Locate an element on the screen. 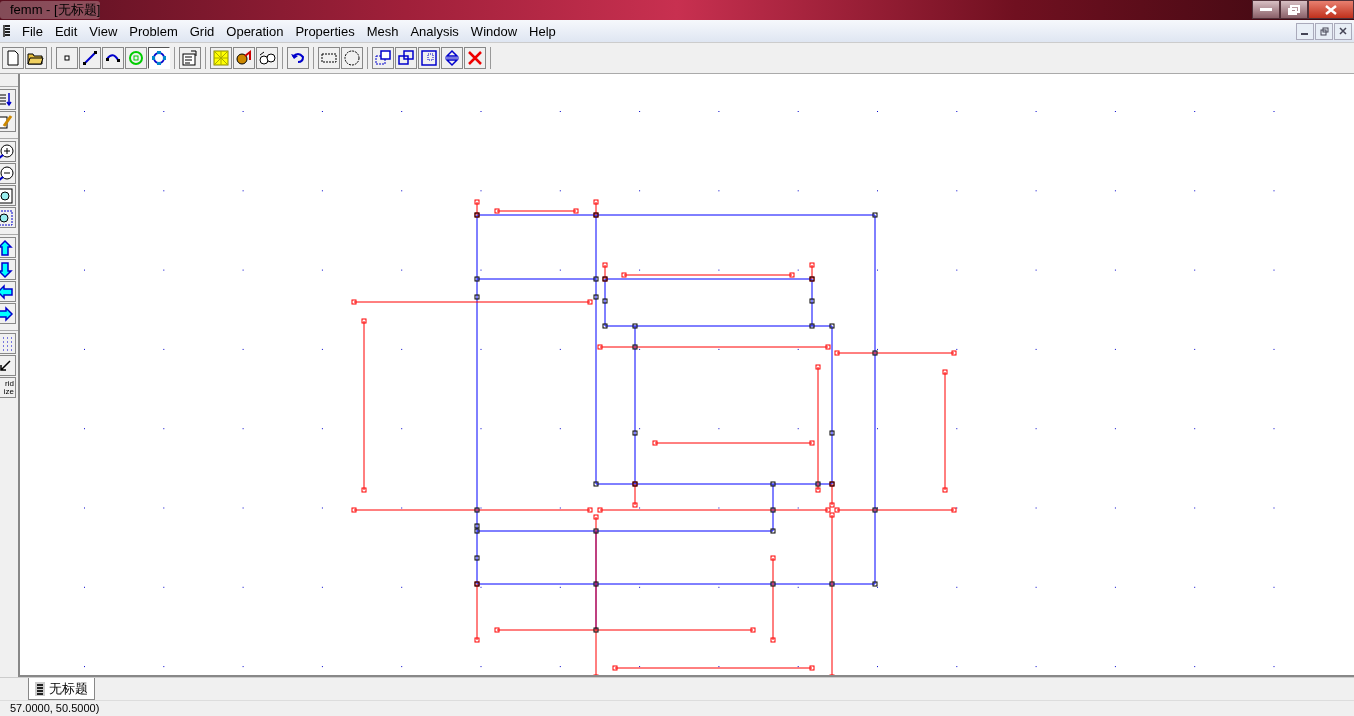 The width and height of the screenshot is (1354, 716). menu-item: Window is located at coordinates (494, 31).